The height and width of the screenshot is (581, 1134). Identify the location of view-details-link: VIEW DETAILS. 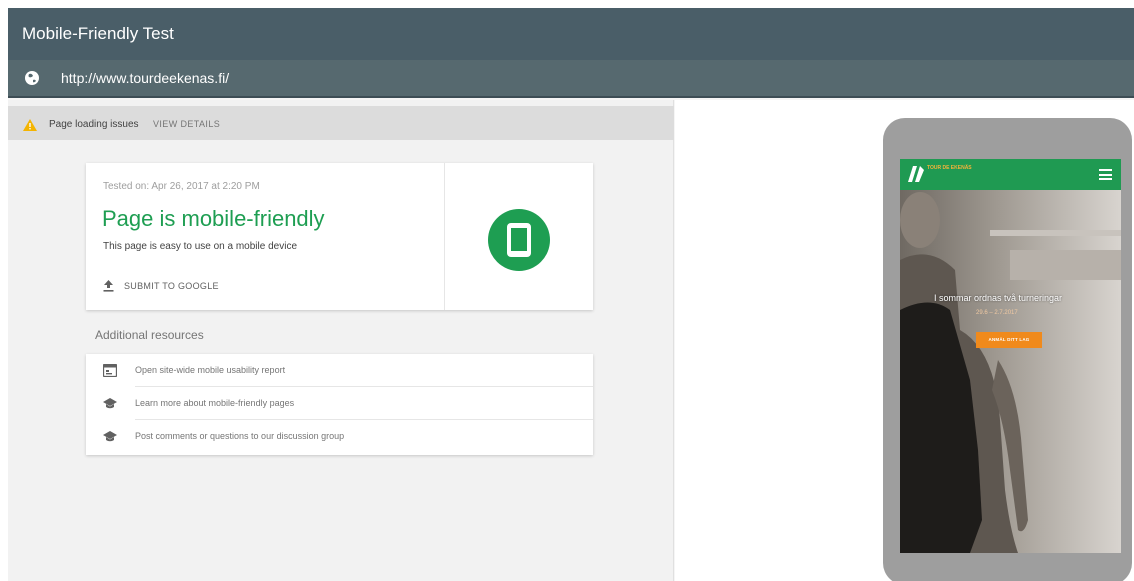
(186, 124).